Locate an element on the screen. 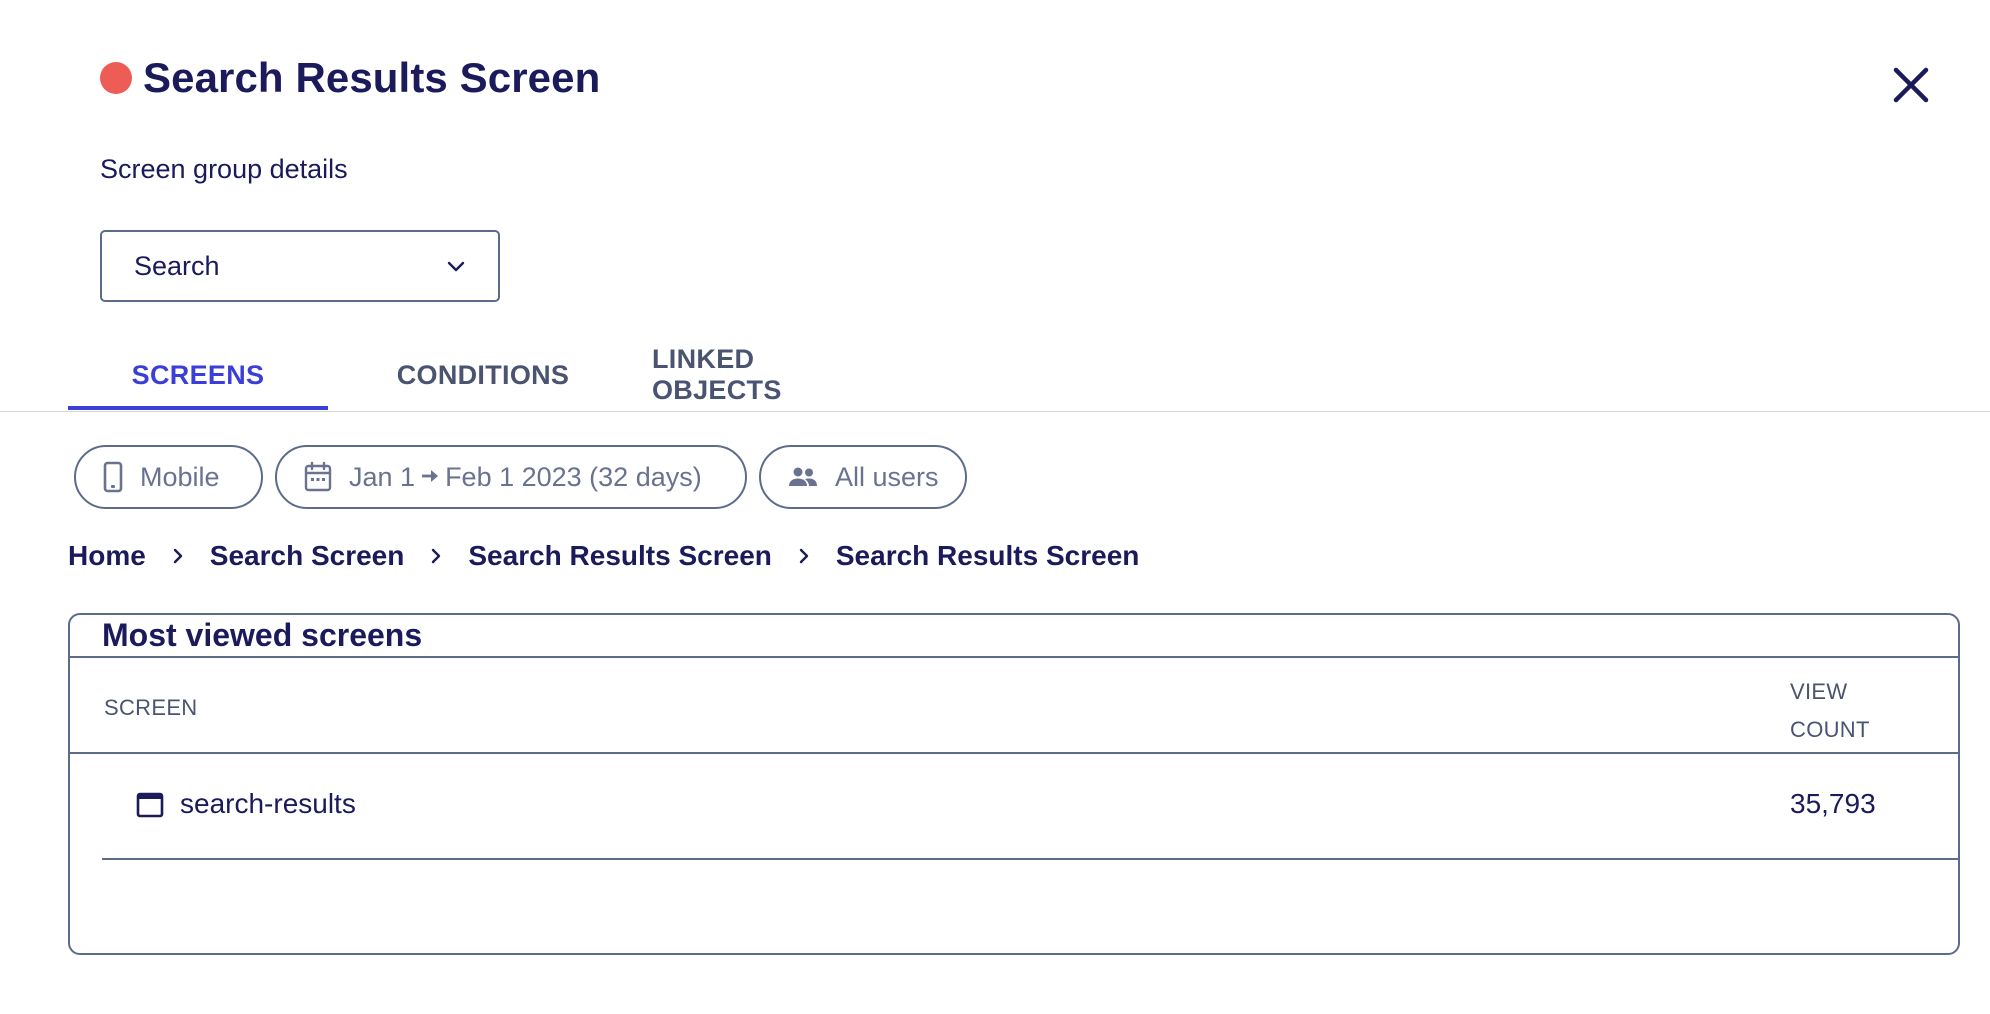 This screenshot has height=1014, width=1990. device-filter-chip: Mobile is located at coordinates (168, 477).